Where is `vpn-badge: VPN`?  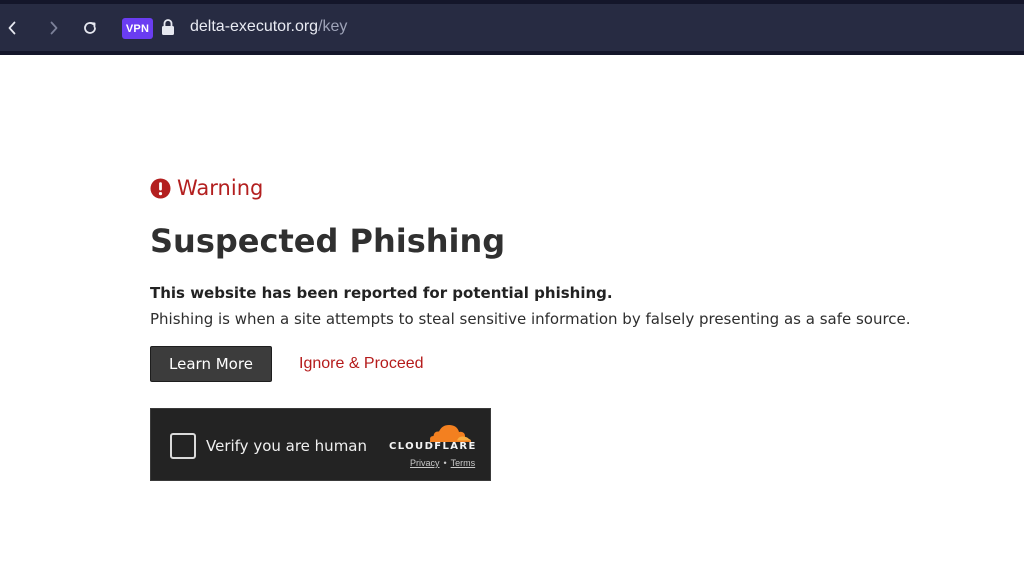
vpn-badge: VPN is located at coordinates (137, 28).